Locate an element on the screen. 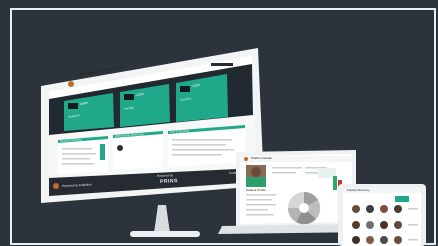  laptop-profile-name: Student Profile is located at coordinates (256, 190).